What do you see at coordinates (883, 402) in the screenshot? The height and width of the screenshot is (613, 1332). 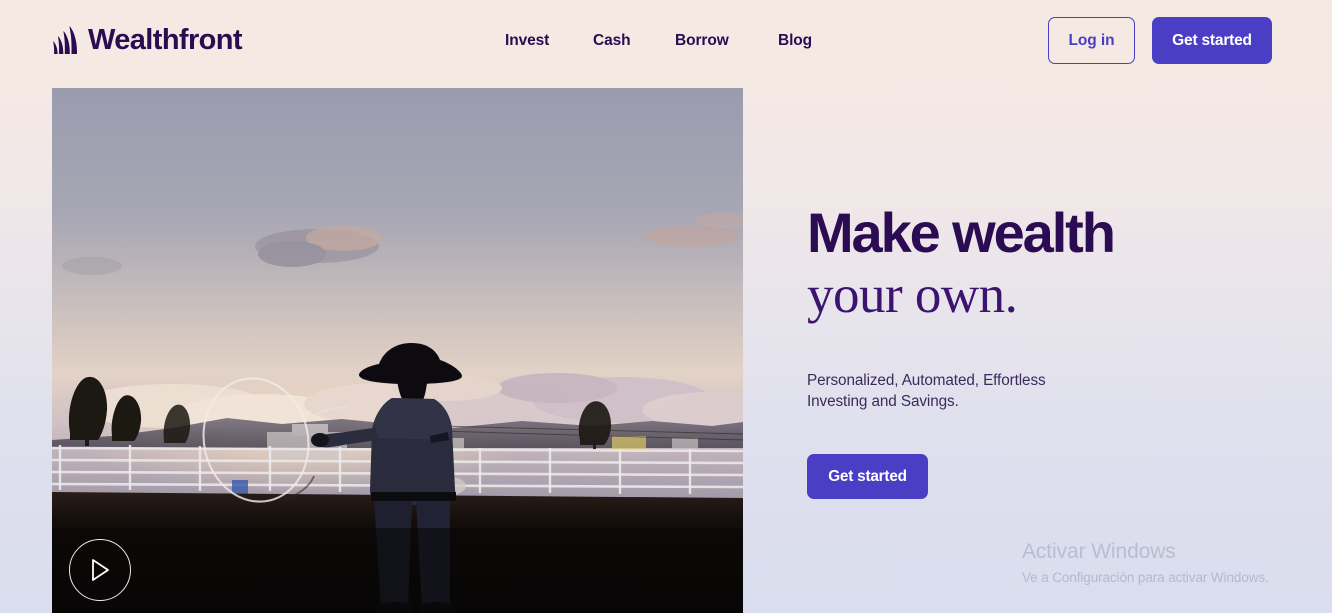 I see `hero-subtext-line-2: Investing and Savings.` at bounding box center [883, 402].